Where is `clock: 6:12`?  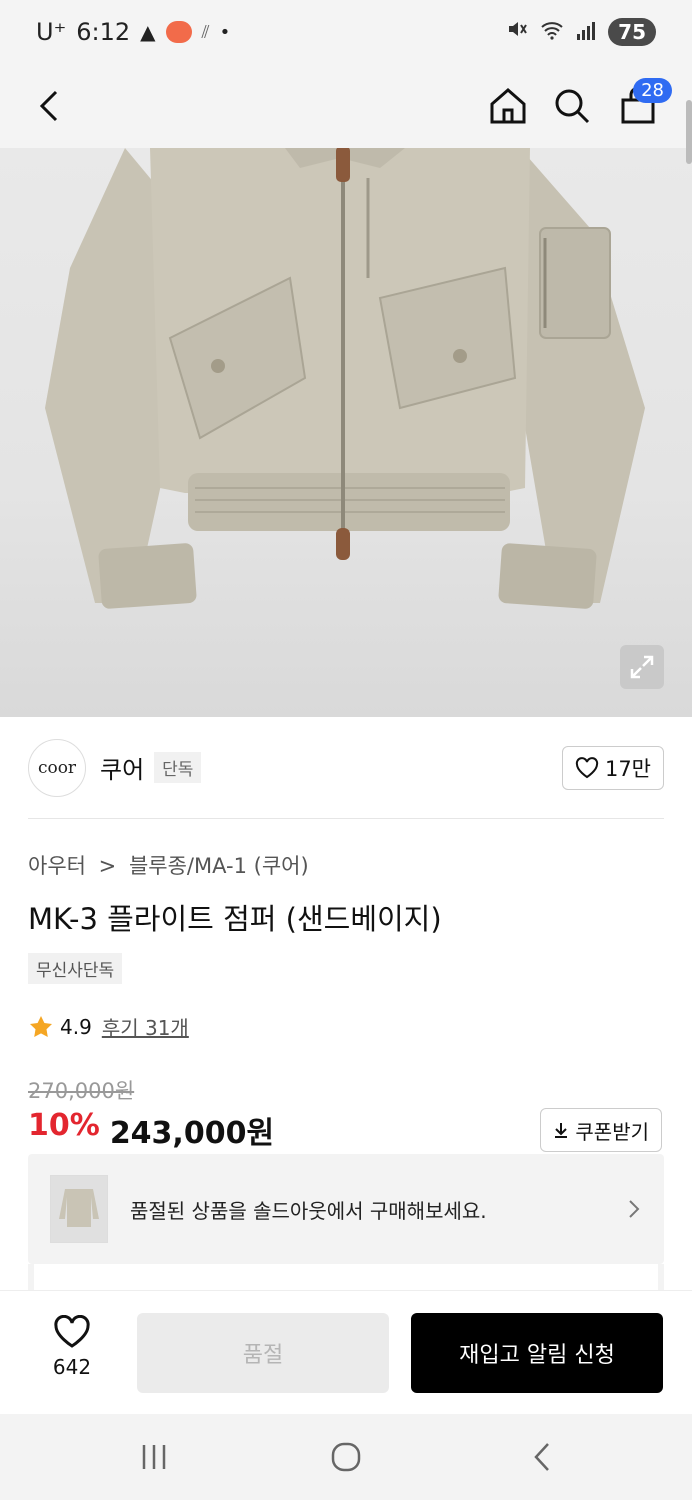
clock: 6:12 is located at coordinates (103, 32).